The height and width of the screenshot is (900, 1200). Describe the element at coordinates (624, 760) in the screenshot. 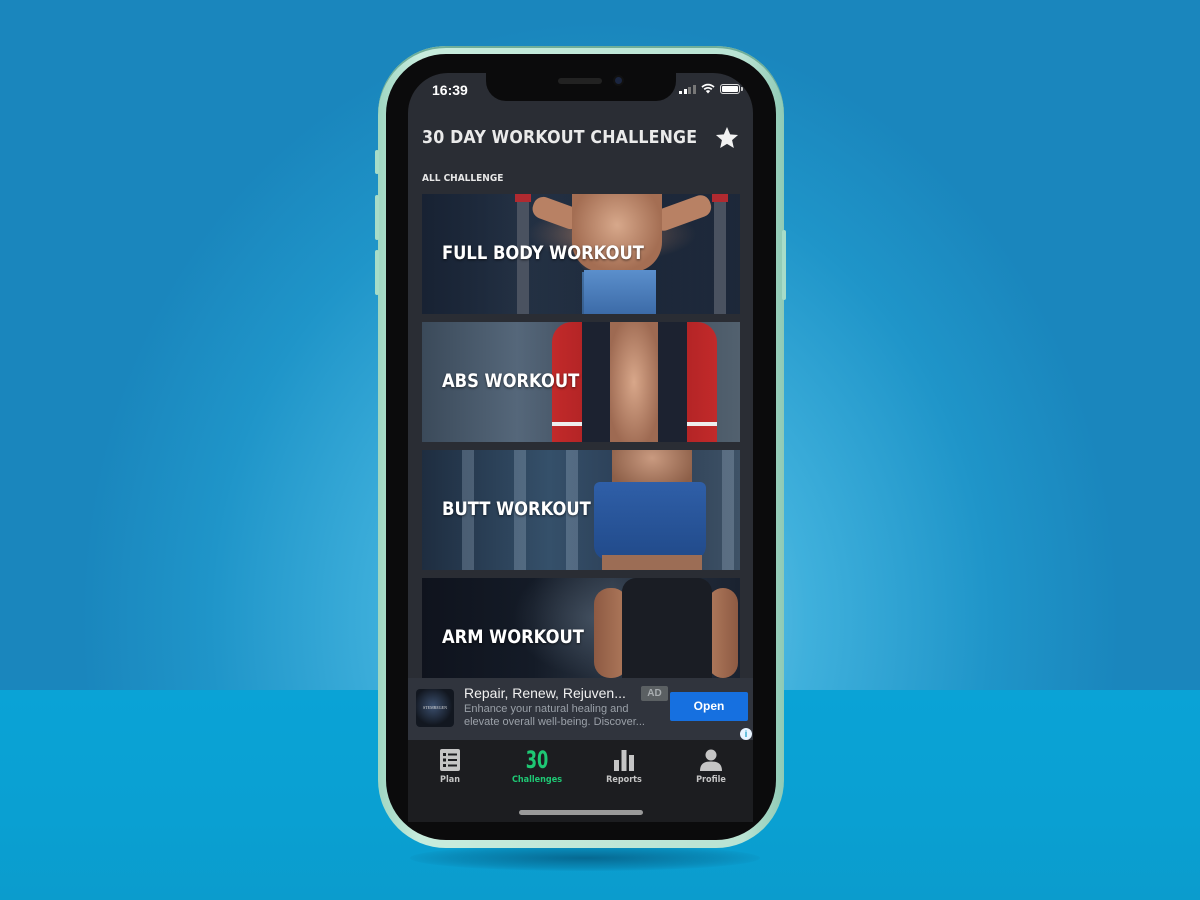

I see `bar-chart-icon` at that location.